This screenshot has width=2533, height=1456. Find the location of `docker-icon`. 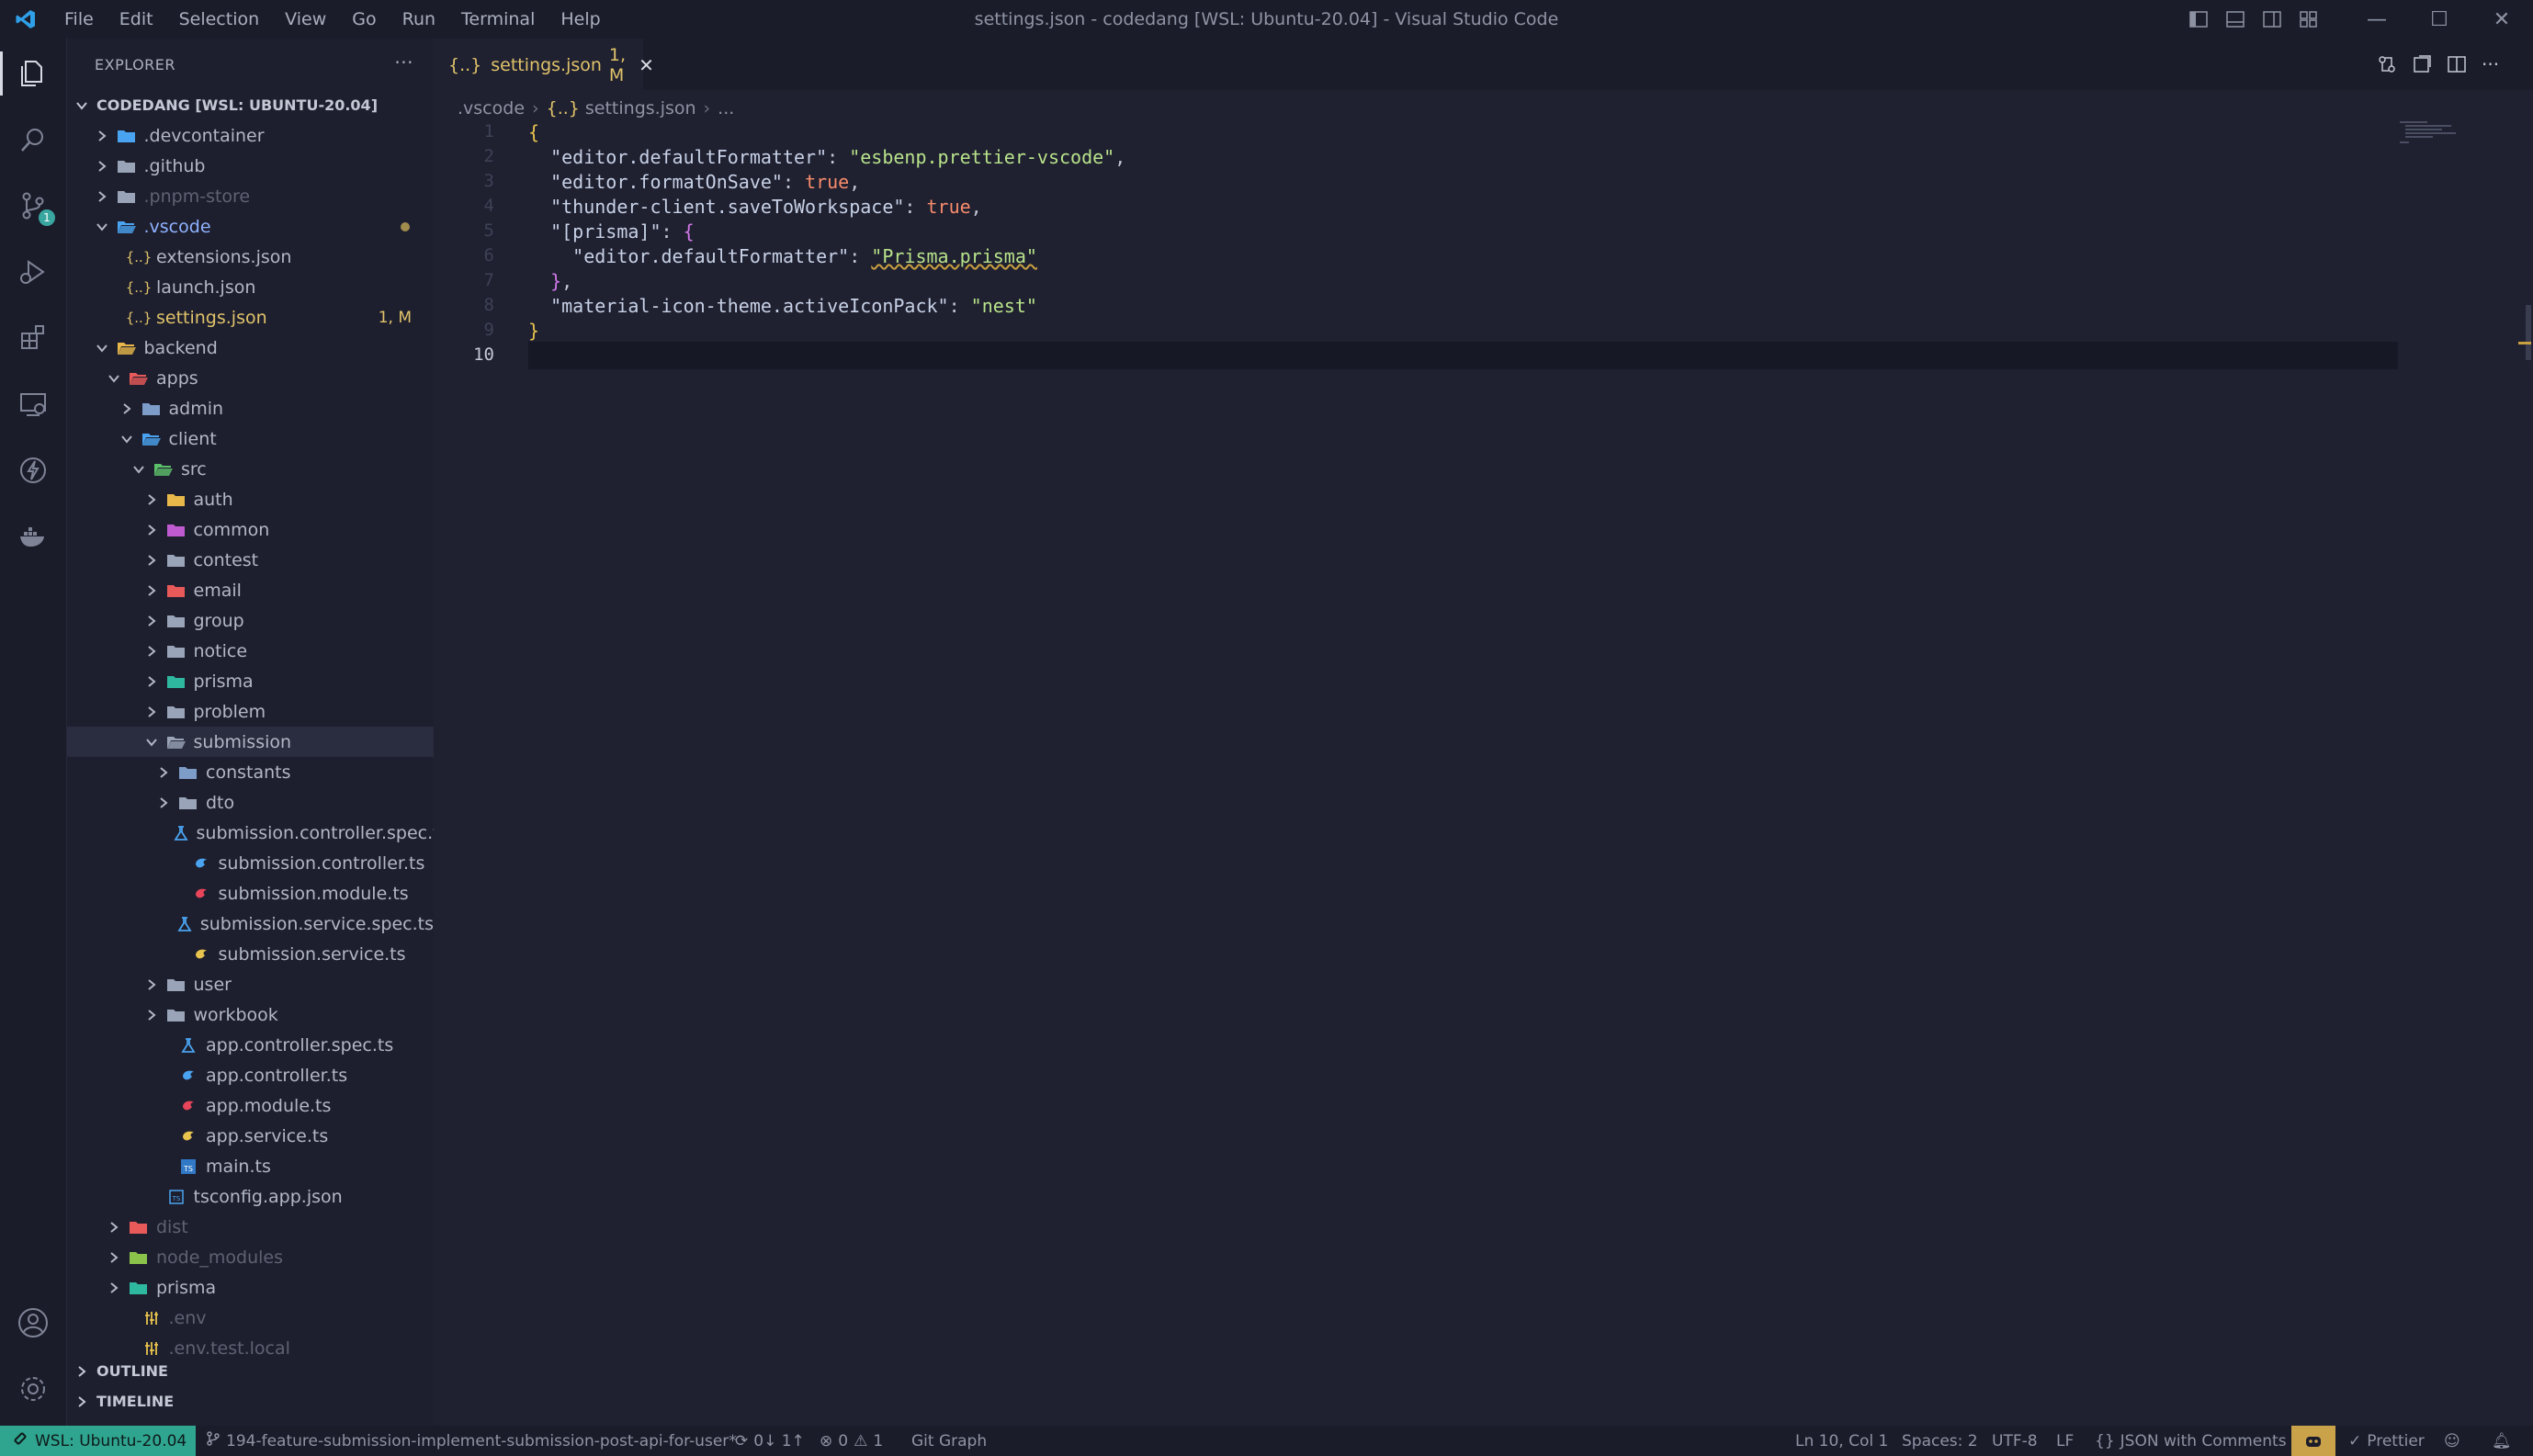

docker-icon is located at coordinates (33, 536).